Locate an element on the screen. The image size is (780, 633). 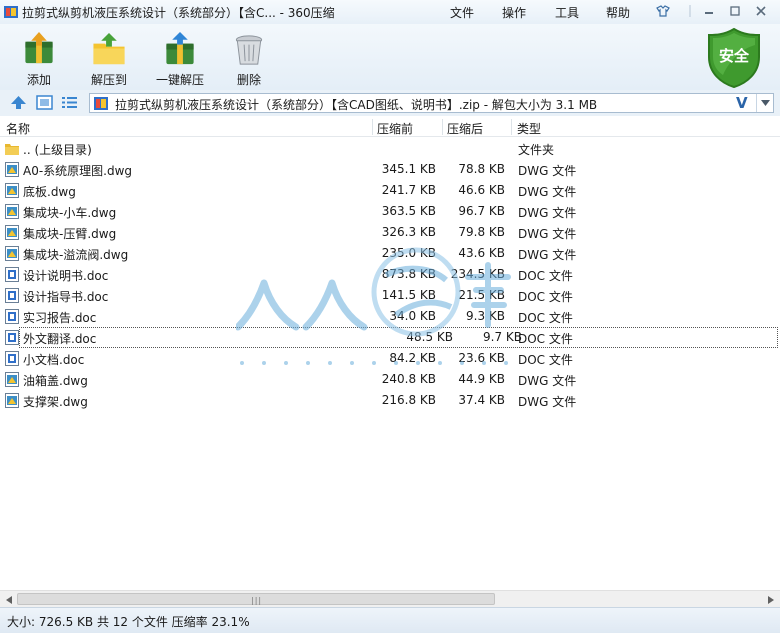
toolbar: 添加 解压到 一键解压 删除 安全 is located at coordinates (390, 57).